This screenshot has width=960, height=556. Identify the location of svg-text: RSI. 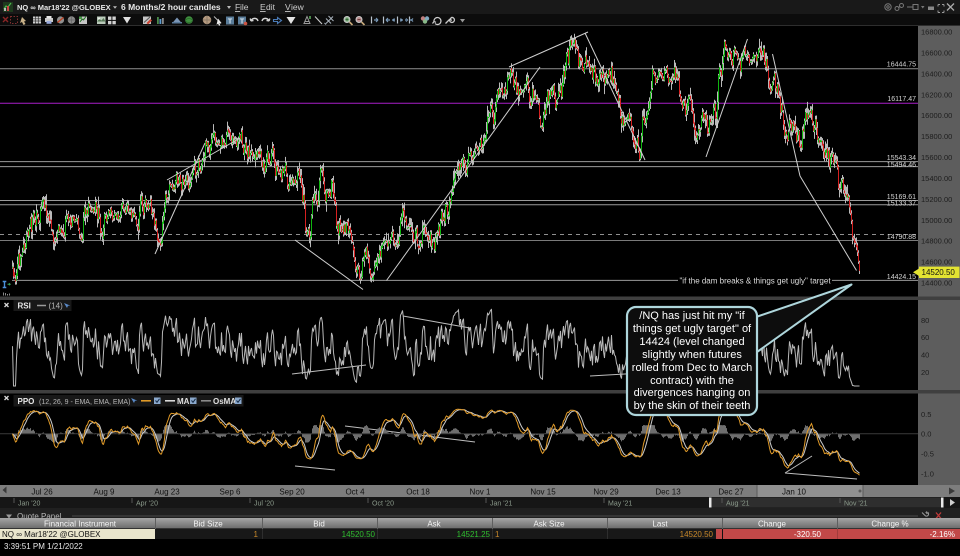
(24, 306).